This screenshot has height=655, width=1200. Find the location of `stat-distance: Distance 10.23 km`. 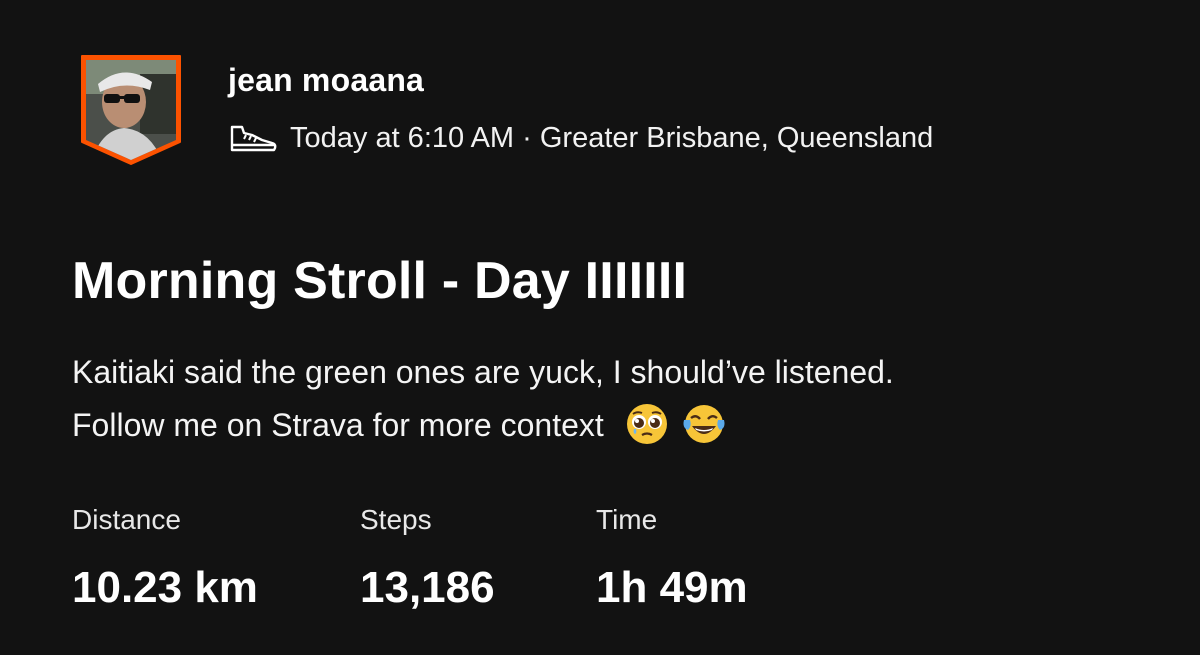

stat-distance: Distance 10.23 km is located at coordinates (216, 558).